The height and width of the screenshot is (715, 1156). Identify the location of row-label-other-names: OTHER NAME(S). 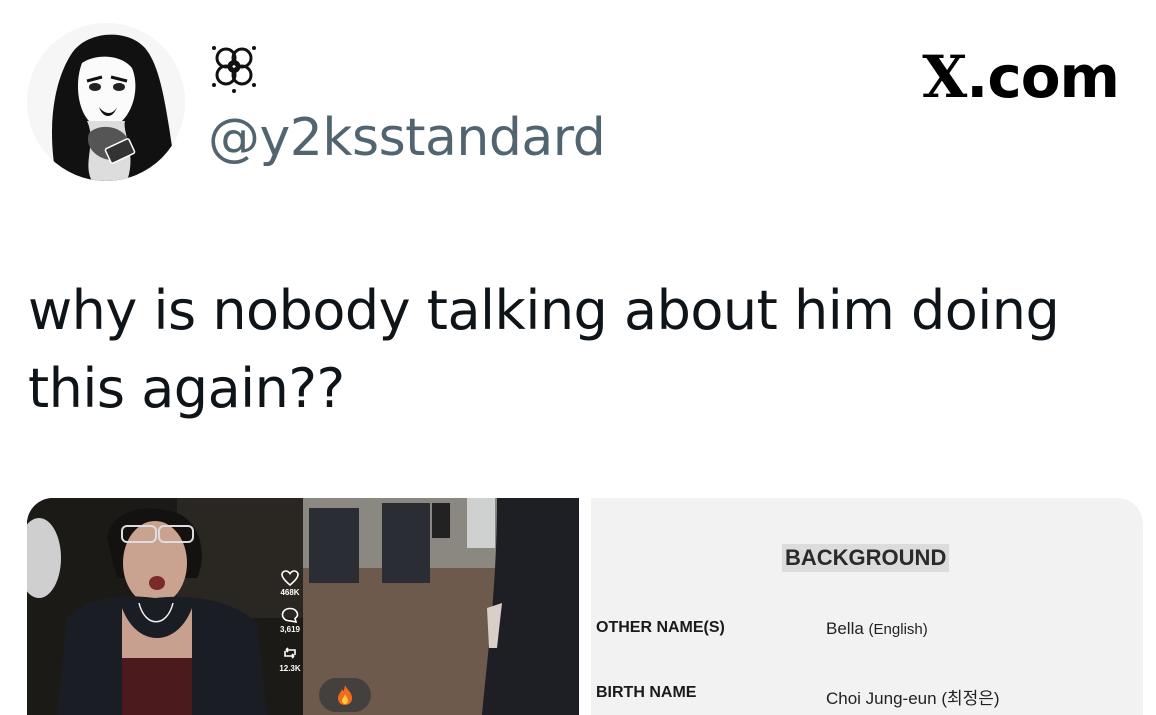
(660, 627).